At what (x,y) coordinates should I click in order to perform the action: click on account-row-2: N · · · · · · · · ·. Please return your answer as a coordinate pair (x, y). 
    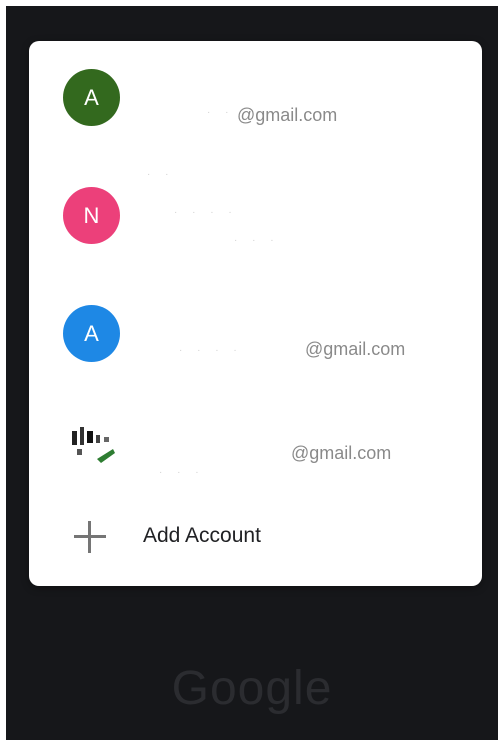
    Looking at the image, I should click on (255, 218).